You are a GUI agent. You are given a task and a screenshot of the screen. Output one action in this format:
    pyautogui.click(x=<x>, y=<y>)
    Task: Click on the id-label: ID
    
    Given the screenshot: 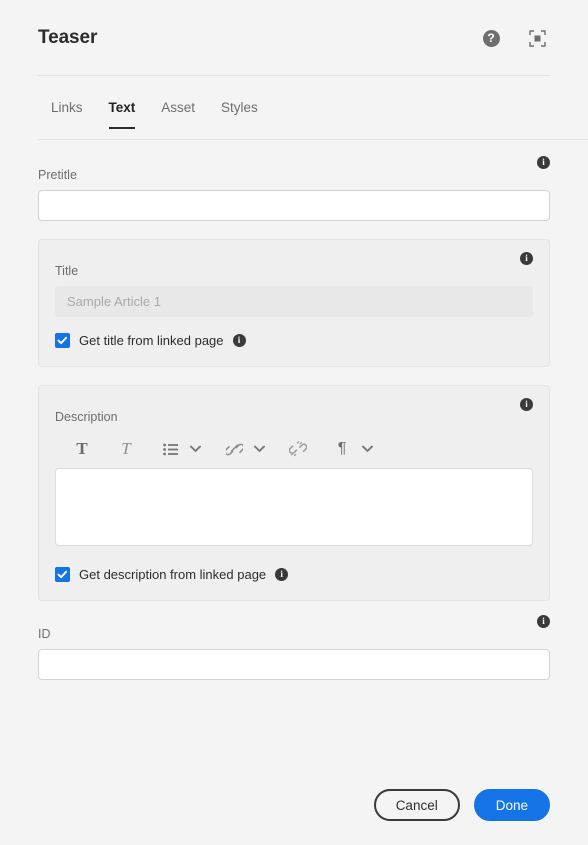 What is the action you would take?
    pyautogui.click(x=44, y=634)
    